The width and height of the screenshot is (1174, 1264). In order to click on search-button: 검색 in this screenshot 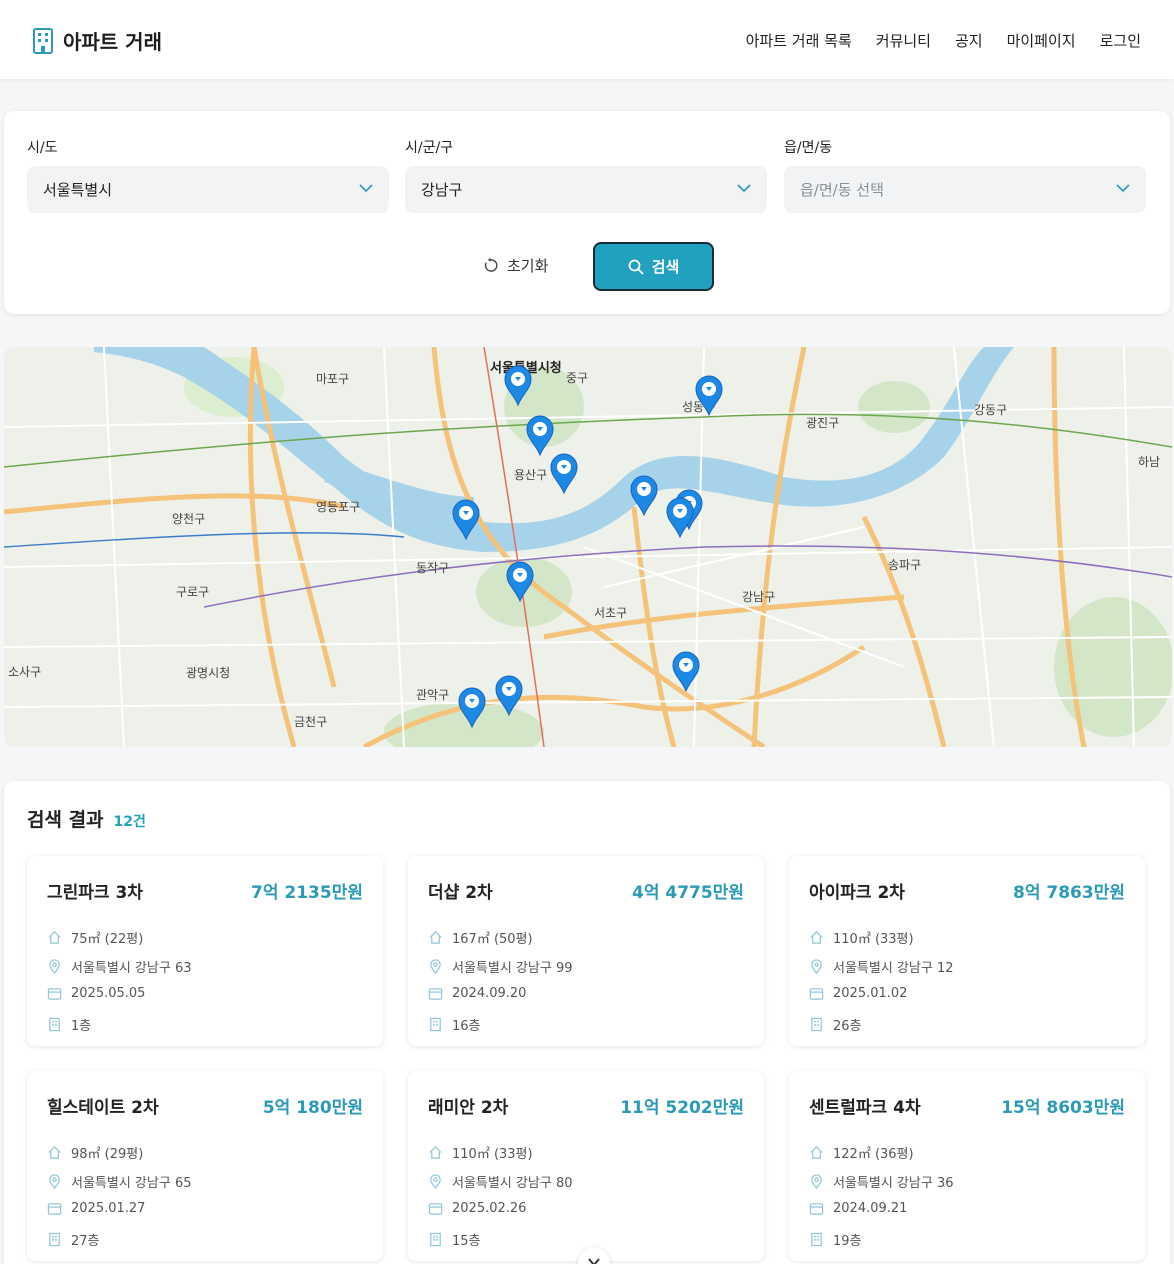, I will do `click(653, 266)`.